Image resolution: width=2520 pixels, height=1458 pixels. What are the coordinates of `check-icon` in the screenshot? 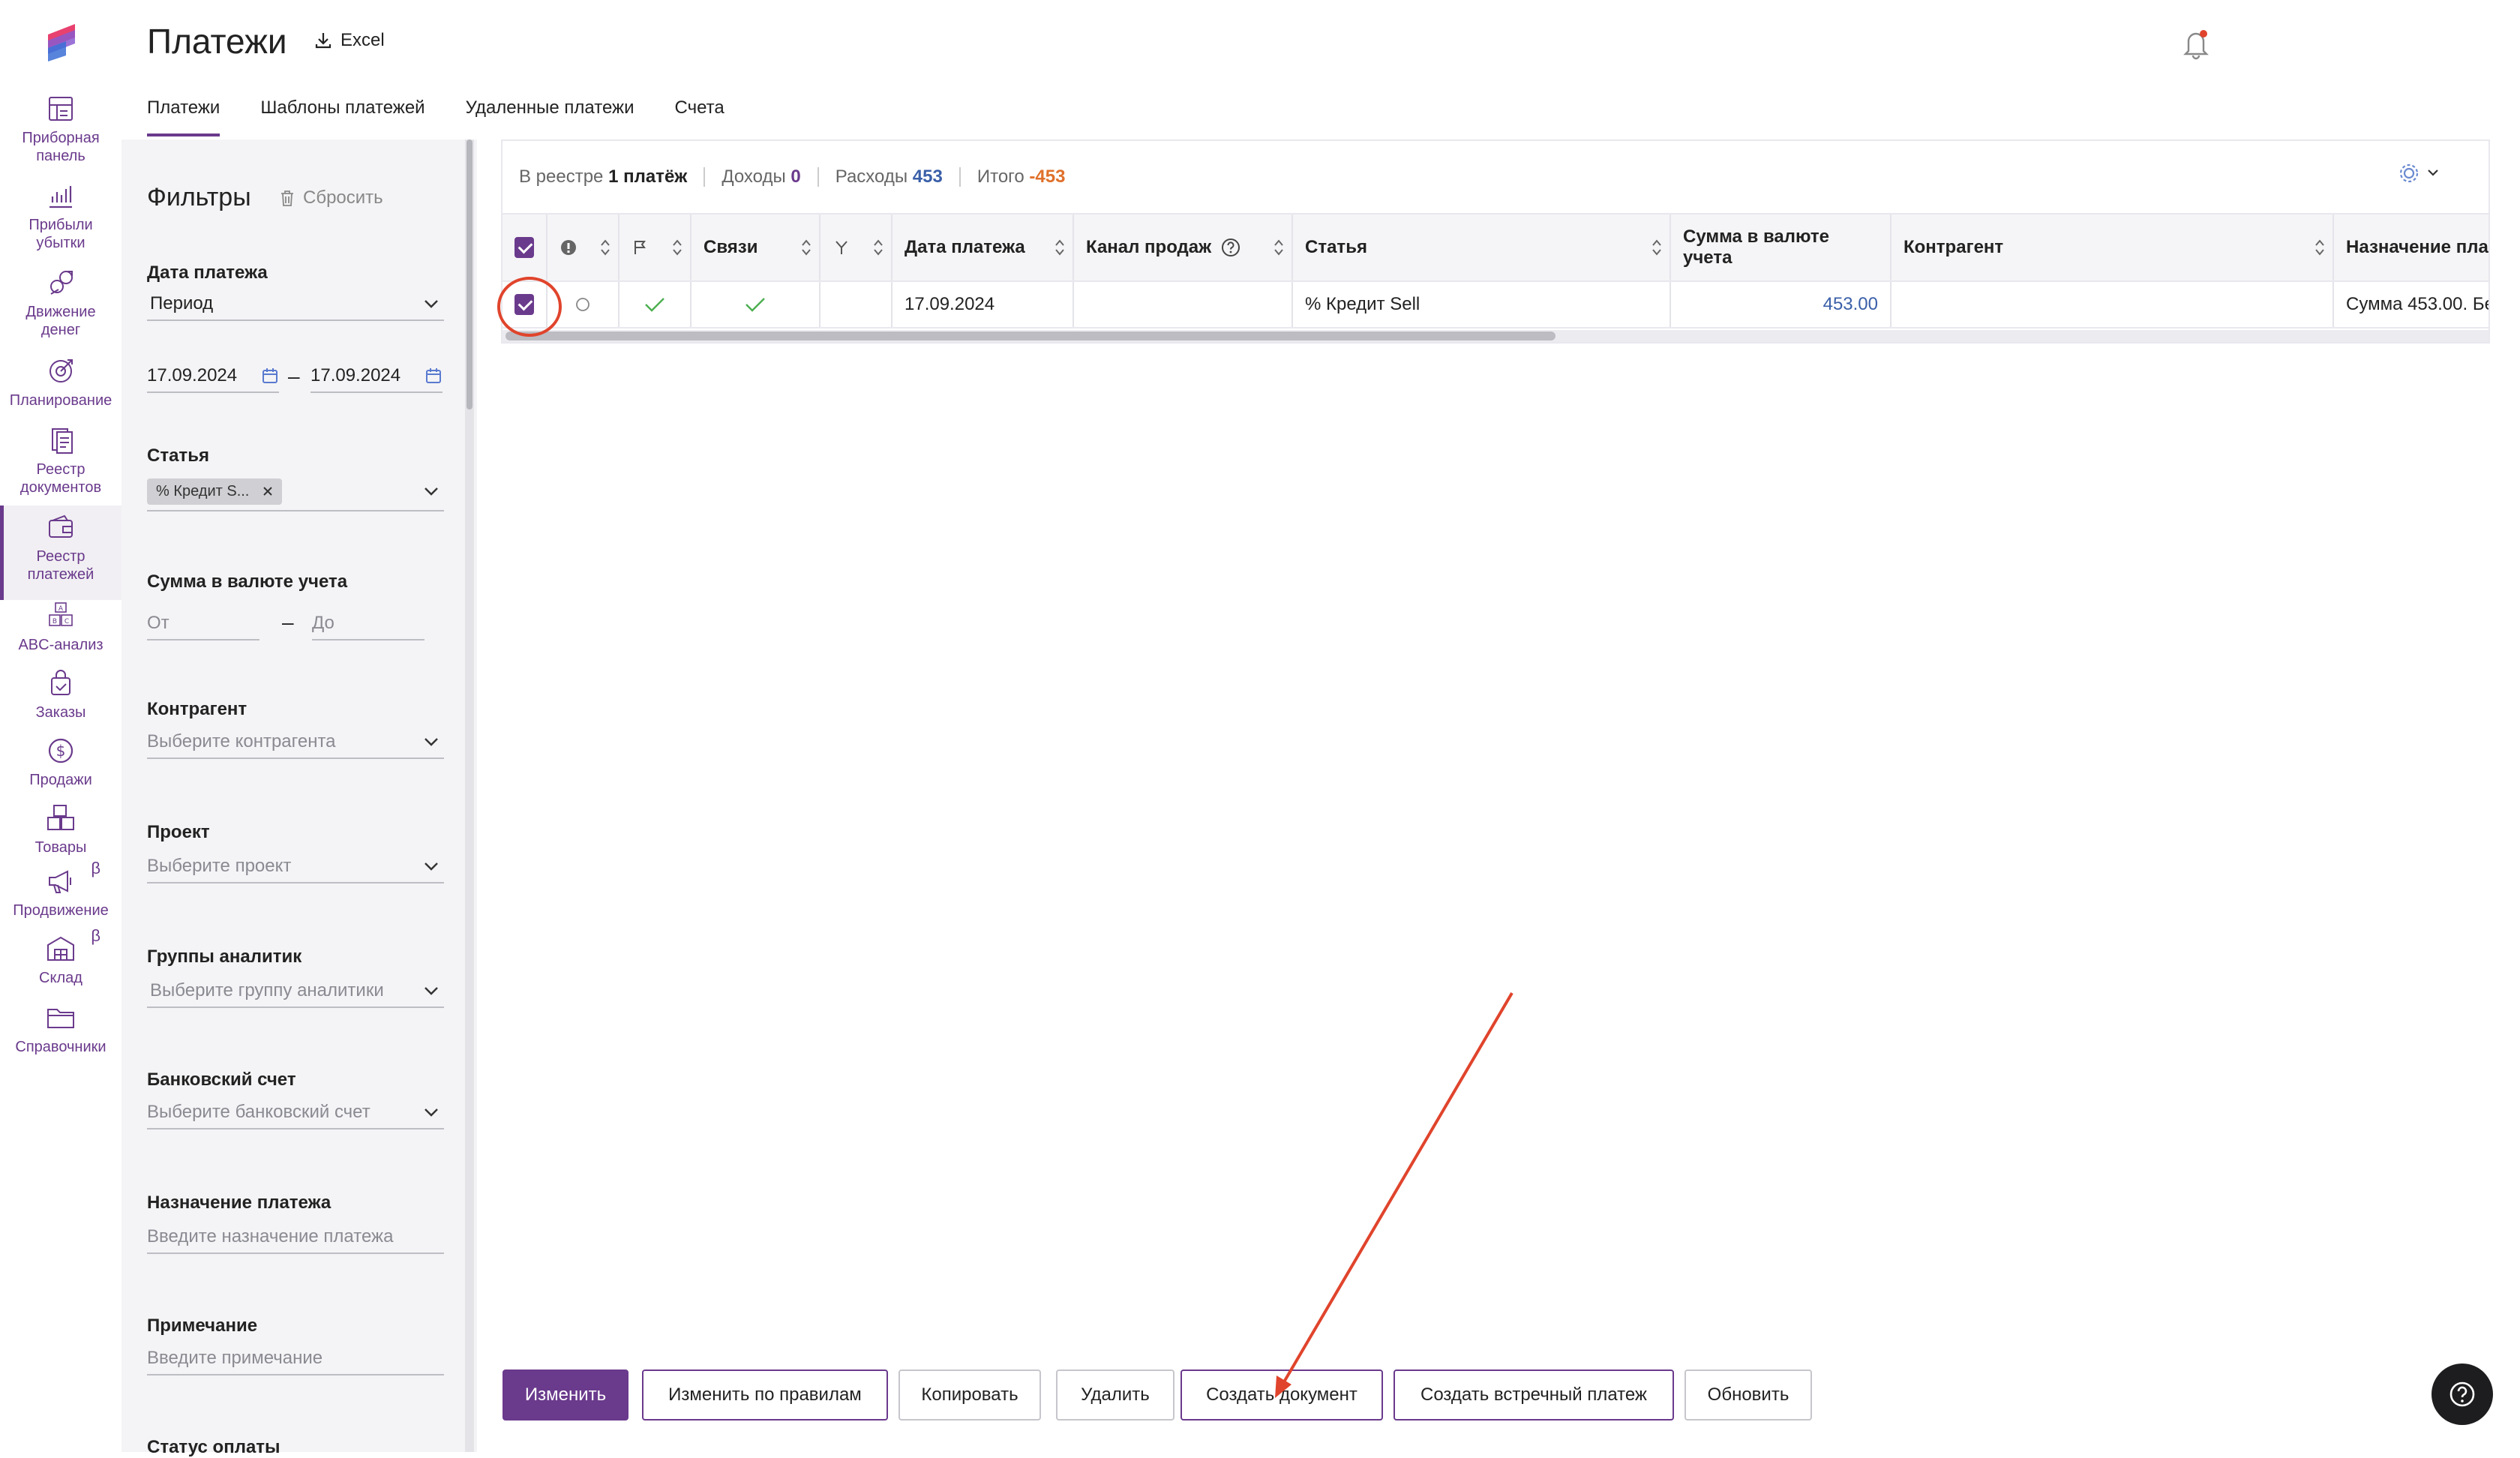 It's located at (654, 305).